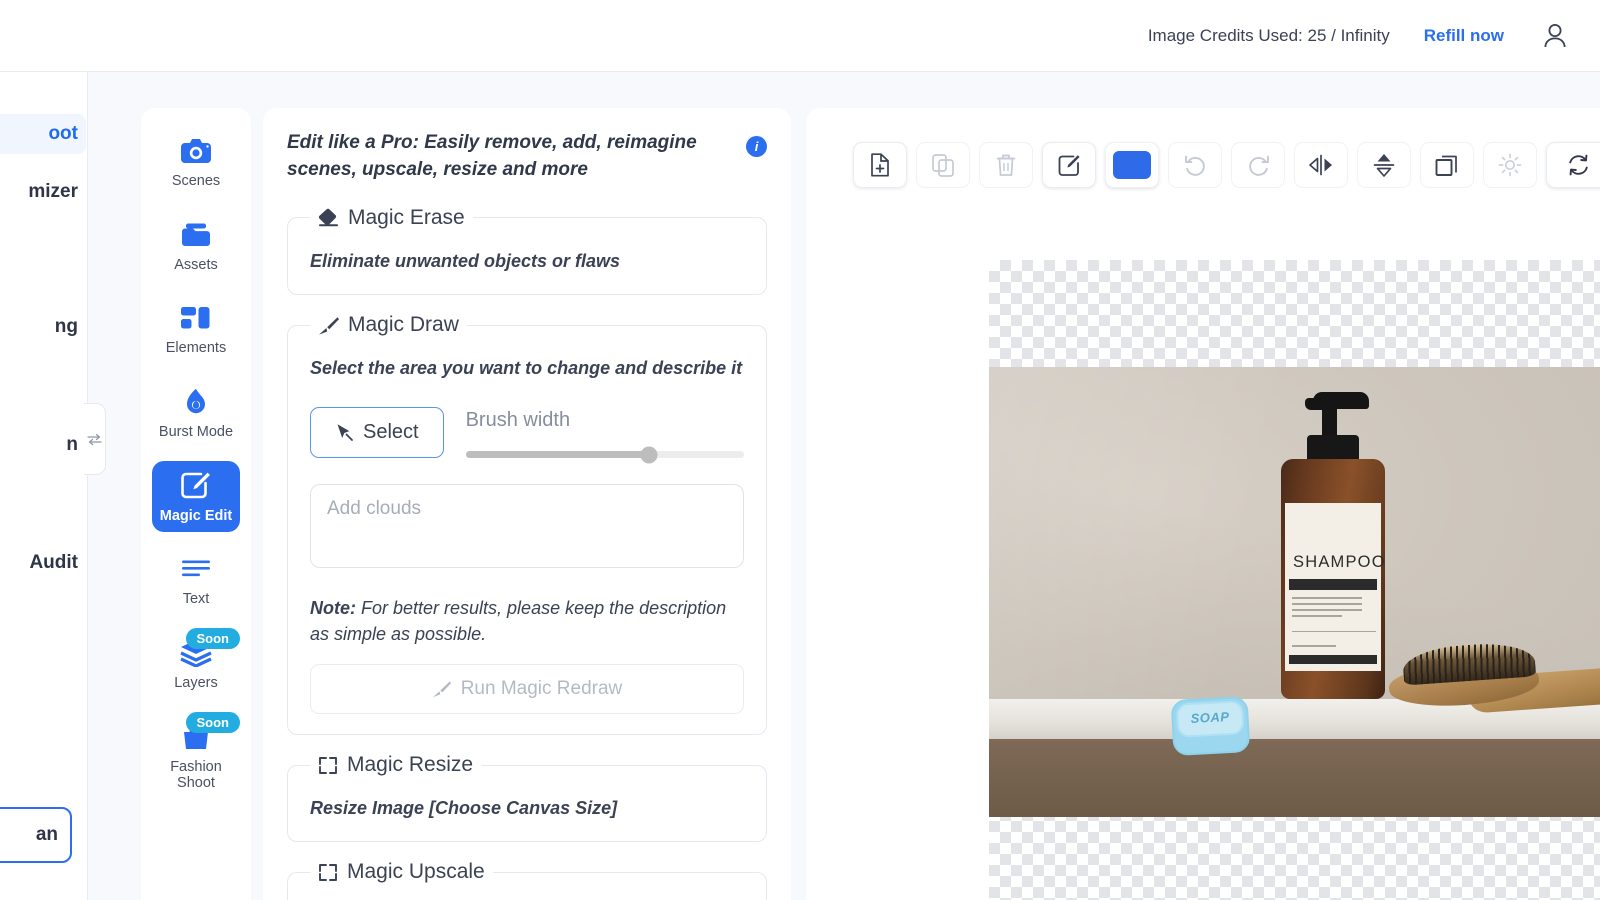 This screenshot has height=900, width=1600. Describe the element at coordinates (196, 318) in the screenshot. I see `blocks-icon` at that location.